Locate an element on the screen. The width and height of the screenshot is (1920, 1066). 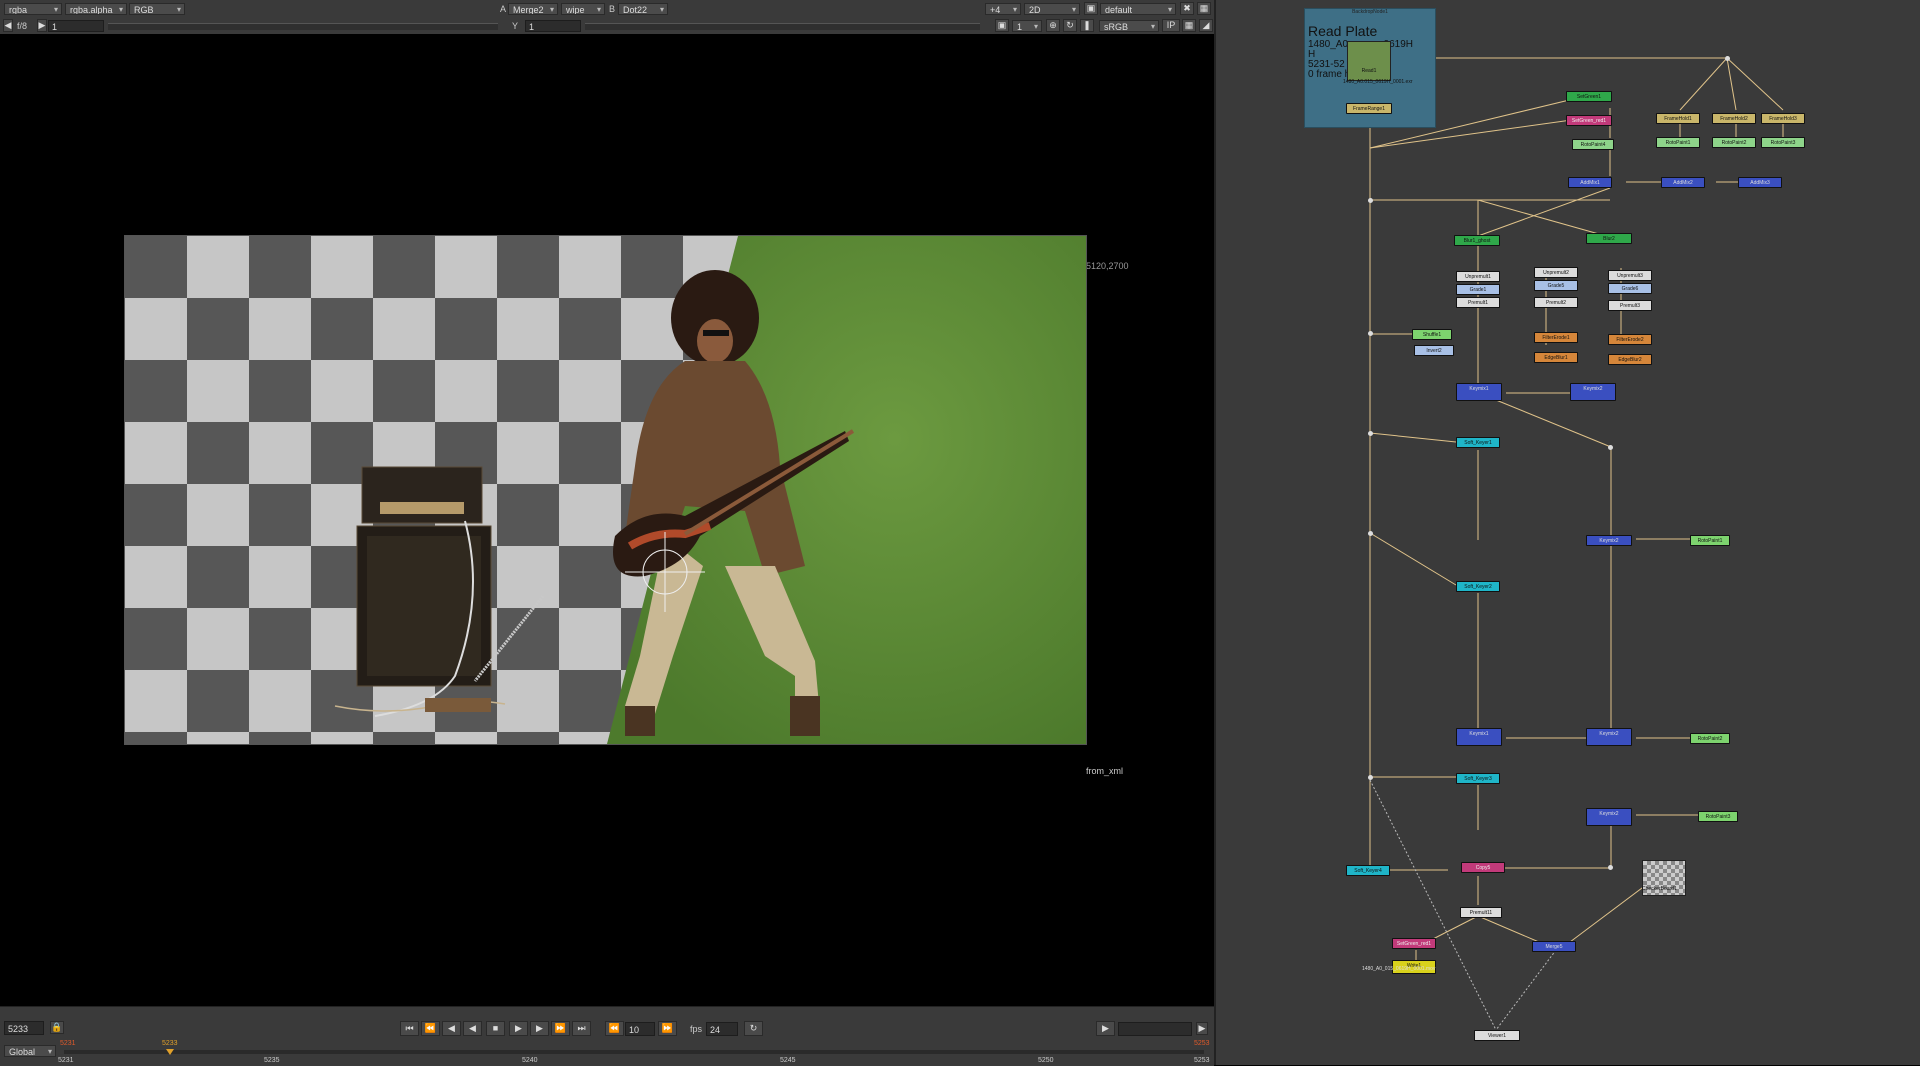
node-addmix2: AddMix2 is located at coordinates (1683, 182).